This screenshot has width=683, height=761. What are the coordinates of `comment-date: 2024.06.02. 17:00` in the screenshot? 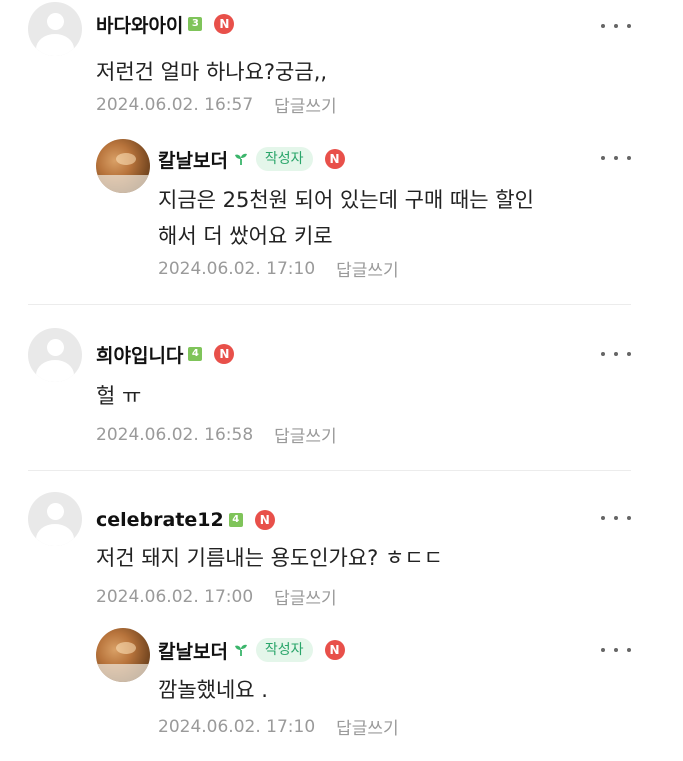 It's located at (175, 596).